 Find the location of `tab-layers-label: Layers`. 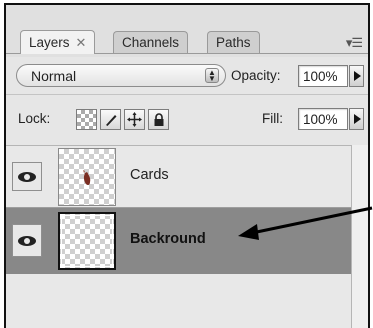

tab-layers-label: Layers is located at coordinates (49, 42).